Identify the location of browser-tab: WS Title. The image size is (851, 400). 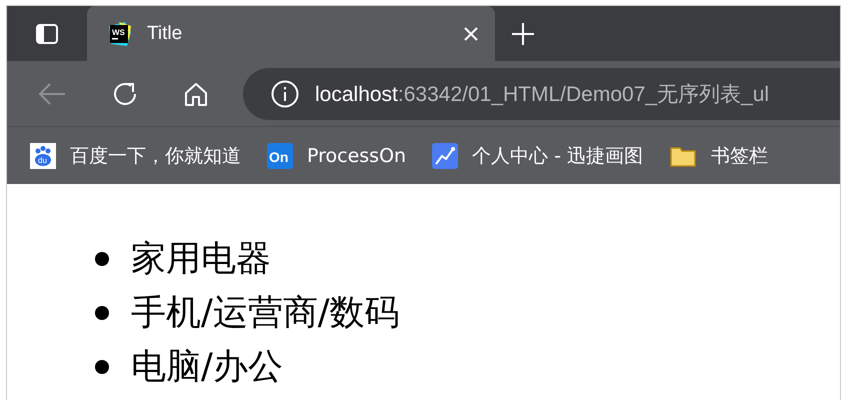
(291, 33).